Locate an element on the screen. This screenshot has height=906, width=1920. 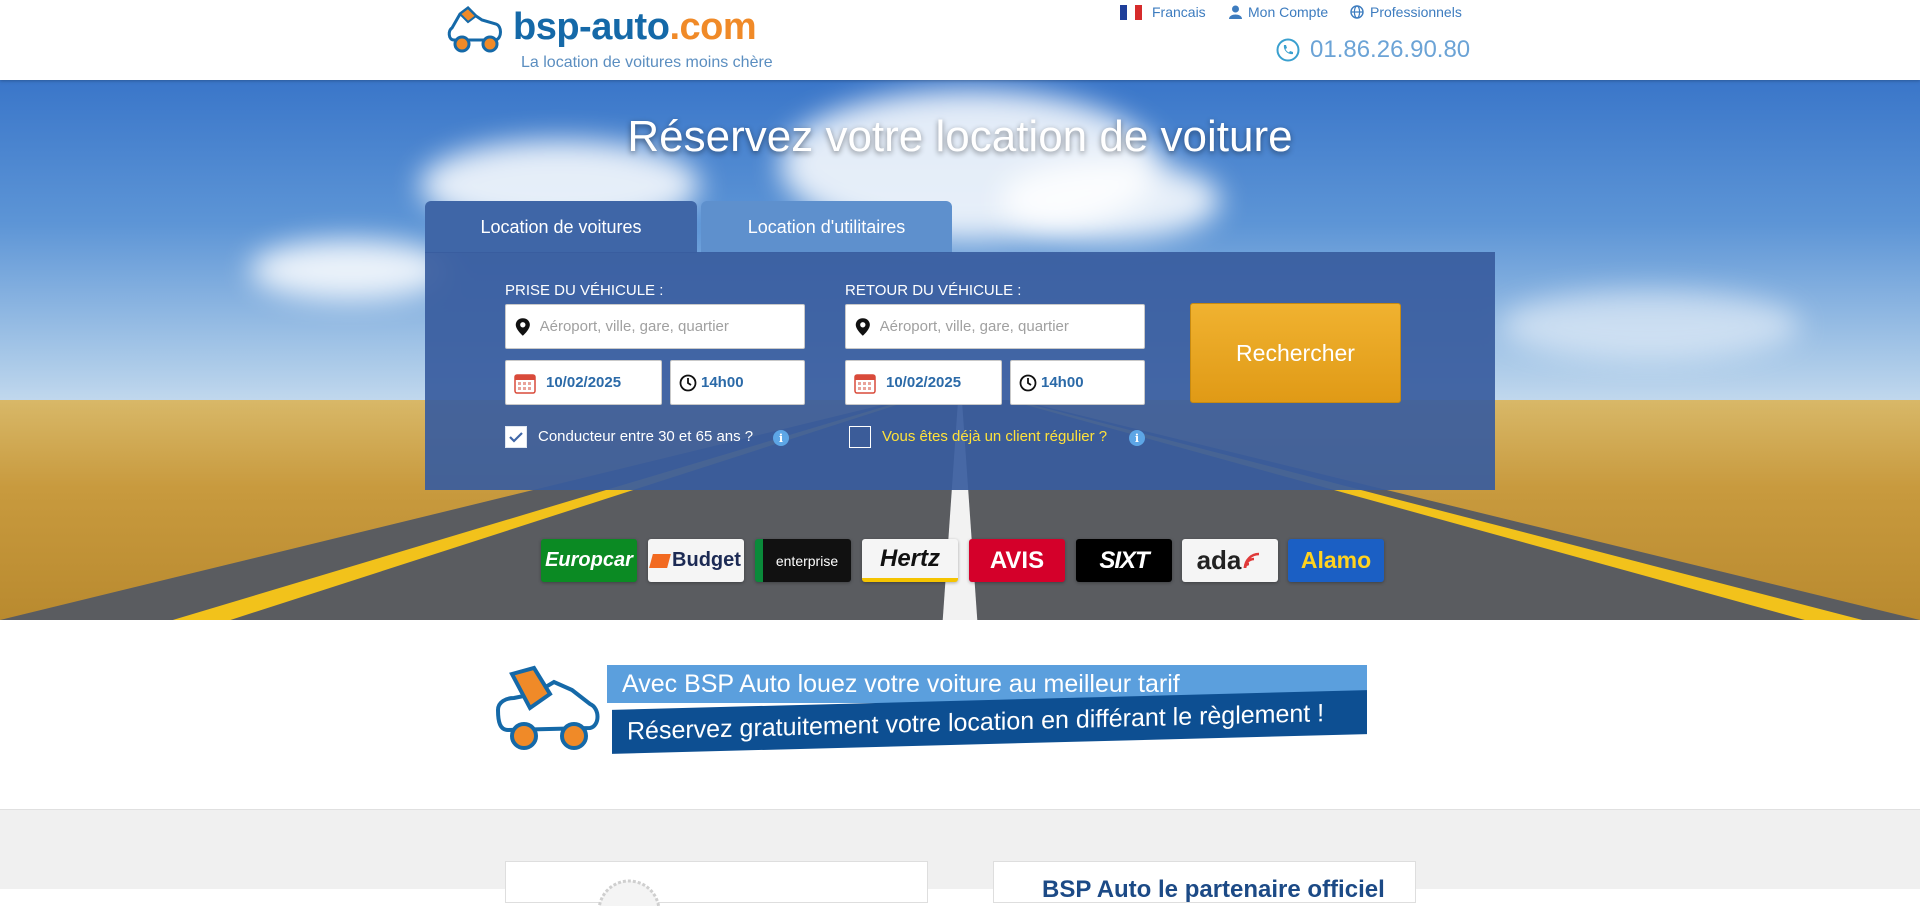
account-label: Mon Compte is located at coordinates (1288, 12).